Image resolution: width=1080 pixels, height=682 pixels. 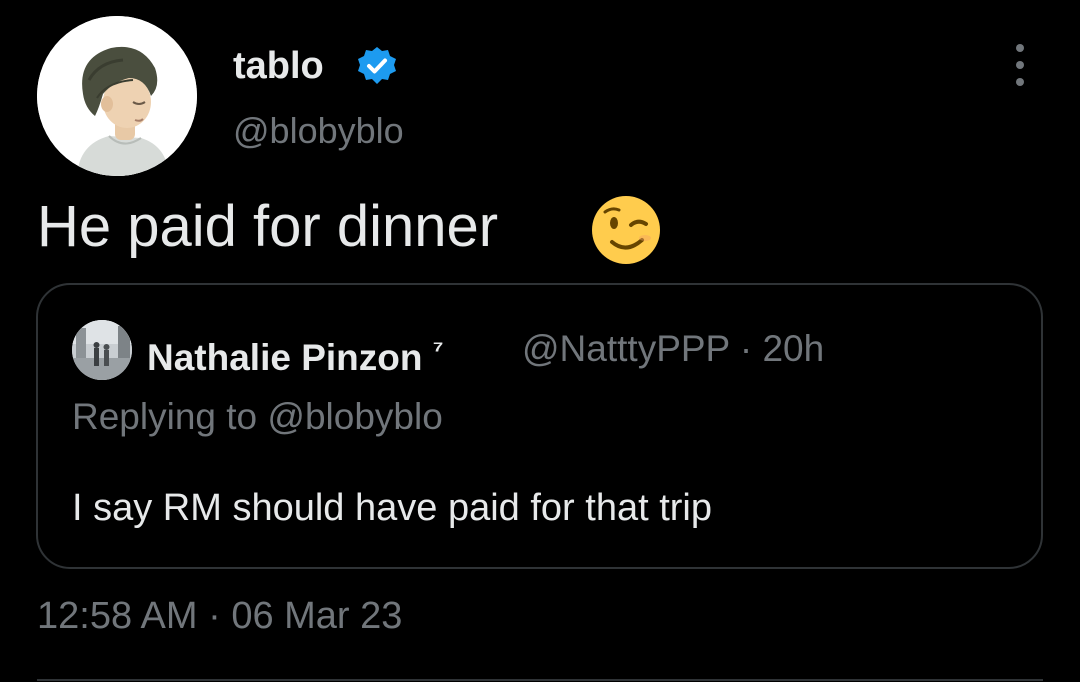 I want to click on quoted-author-name: Nathalie Pinzon ⁷, so click(x=295, y=353).